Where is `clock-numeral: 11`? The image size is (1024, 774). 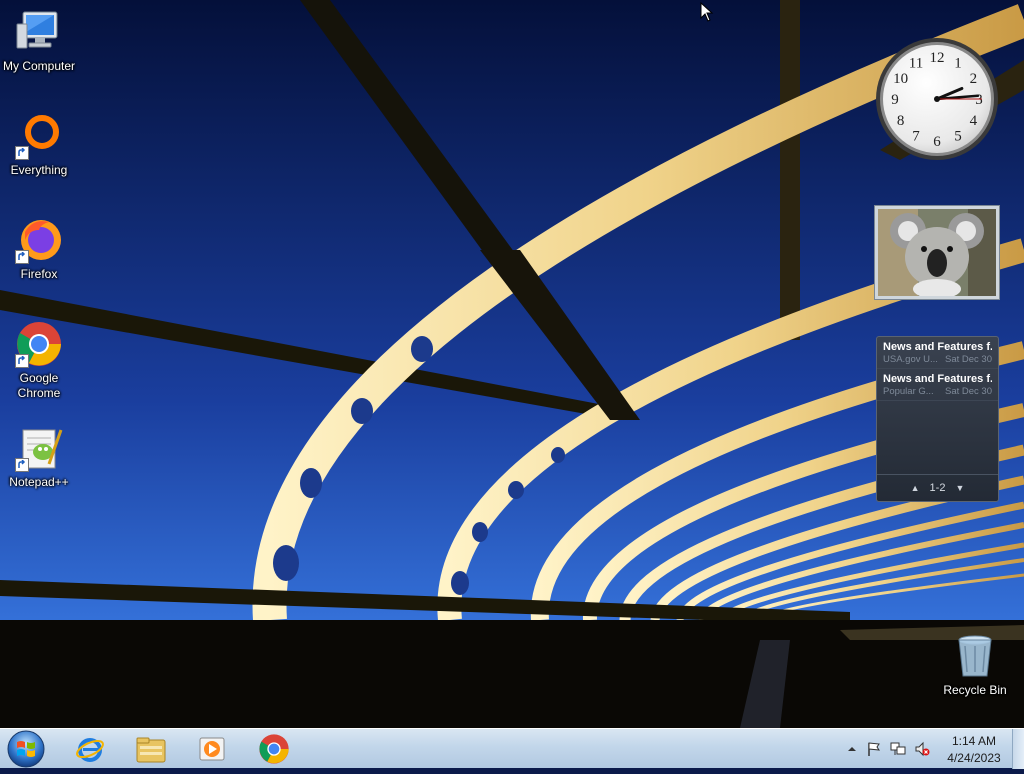
clock-numeral: 11 is located at coordinates (916, 64).